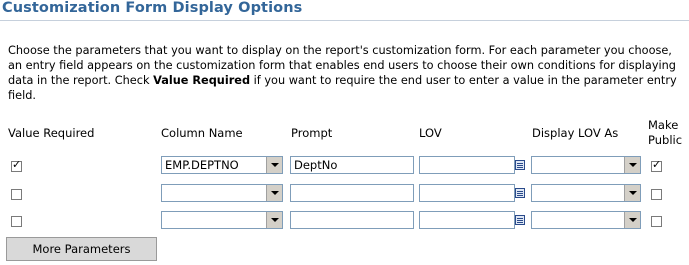  Describe the element at coordinates (202, 133) in the screenshot. I see `header-column-name: Column Name` at that location.